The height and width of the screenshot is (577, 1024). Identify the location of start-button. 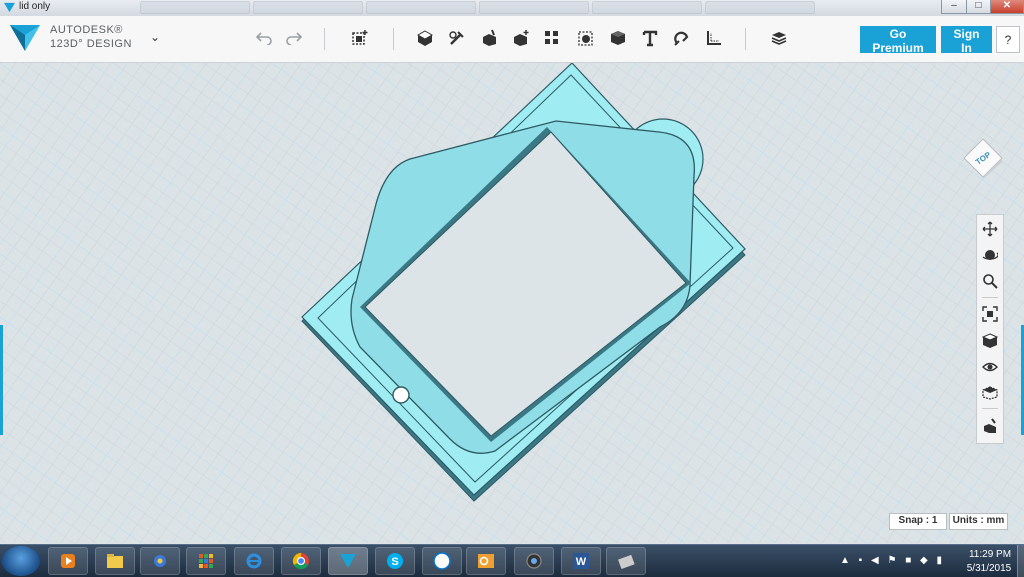
(21, 561).